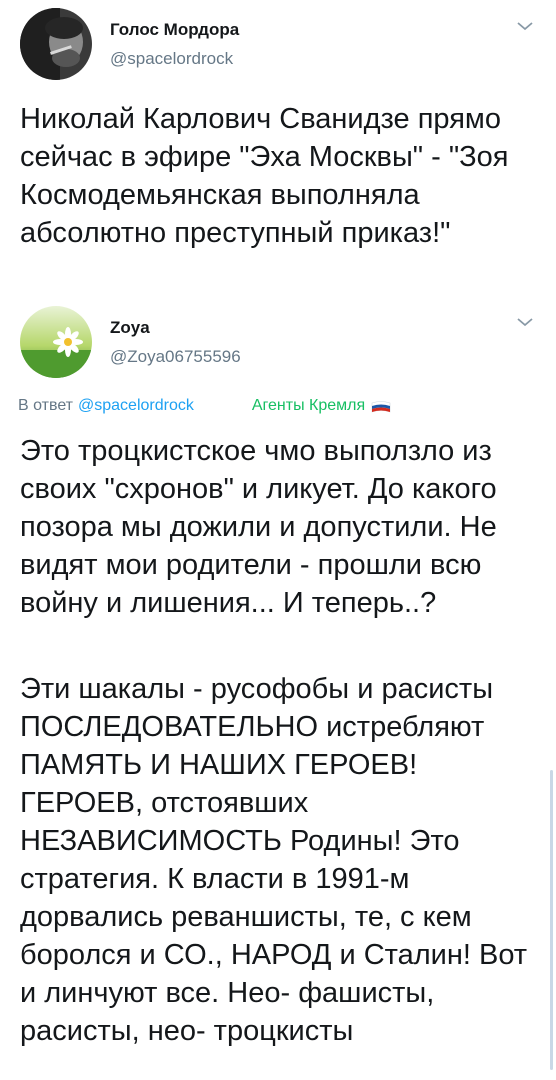  Describe the element at coordinates (46, 405) in the screenshot. I see `reply-prefix: В ответ` at that location.